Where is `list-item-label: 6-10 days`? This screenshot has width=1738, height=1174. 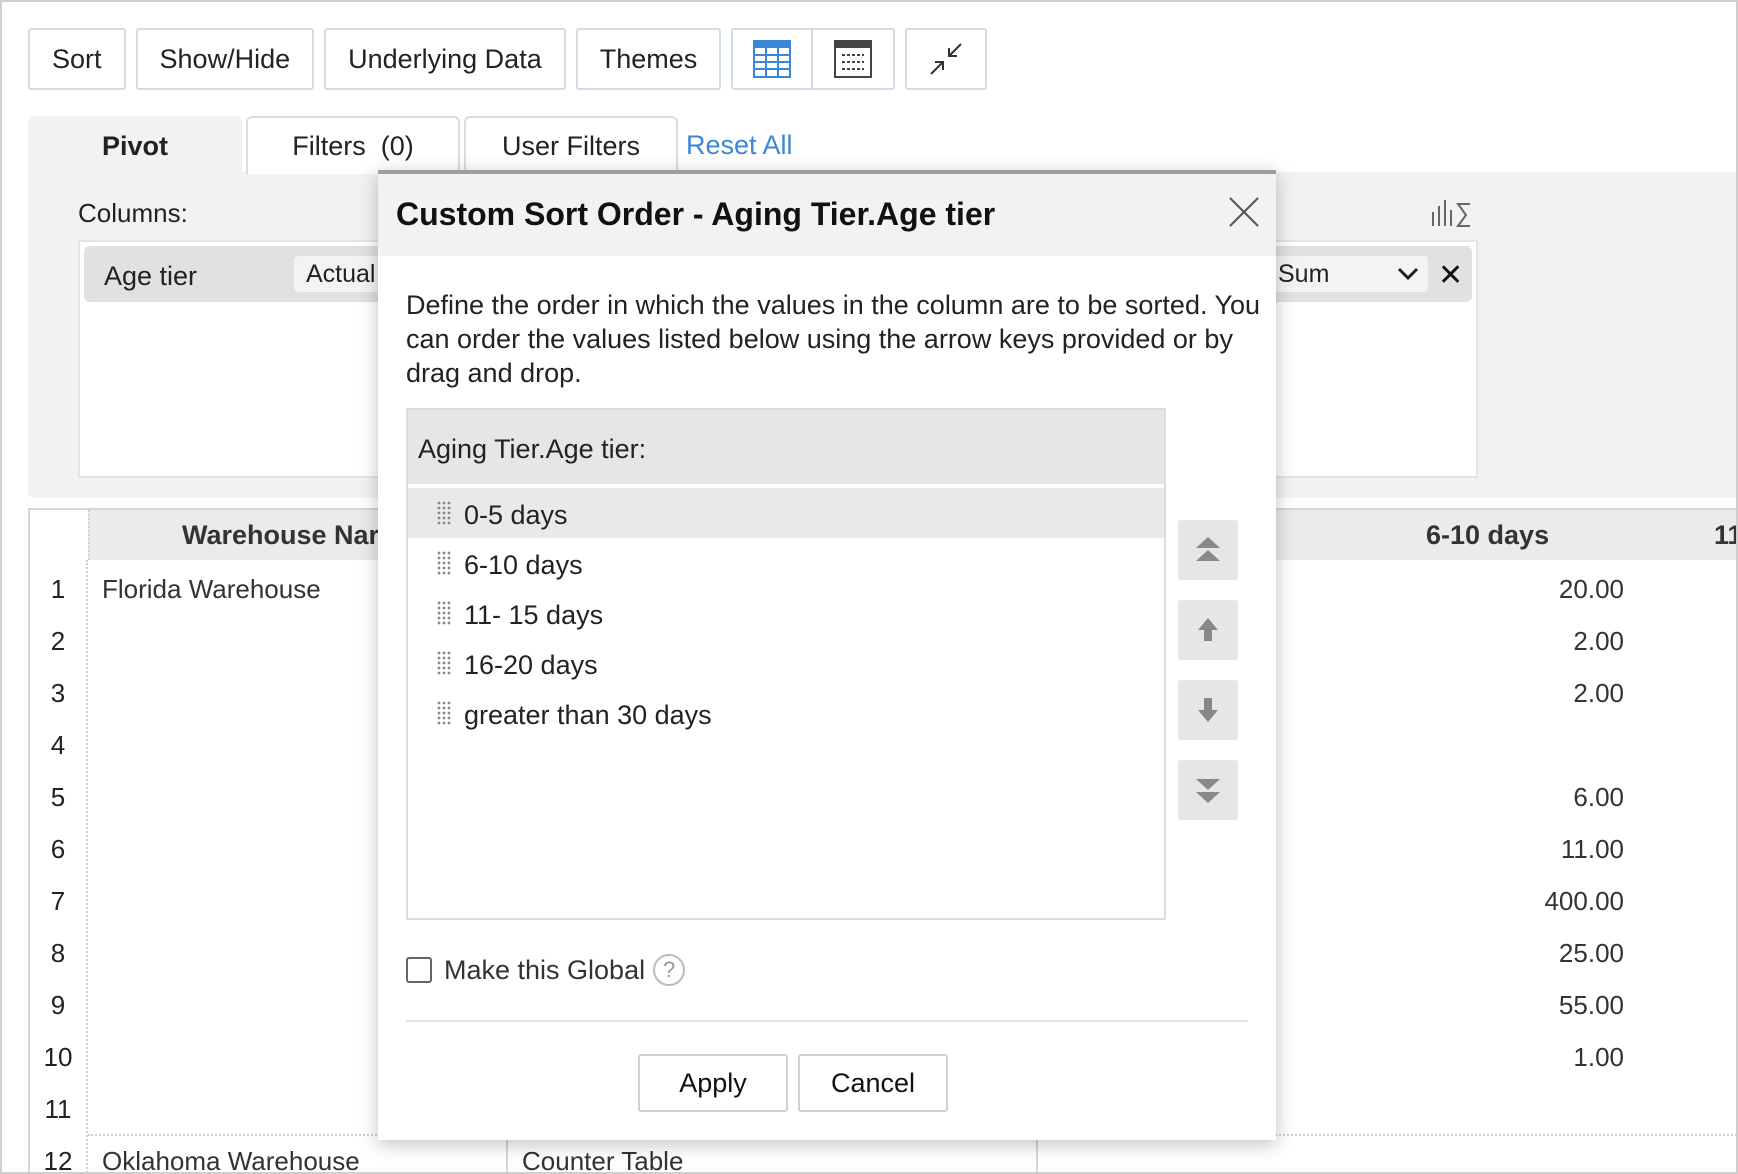 list-item-label: 6-10 days is located at coordinates (523, 565).